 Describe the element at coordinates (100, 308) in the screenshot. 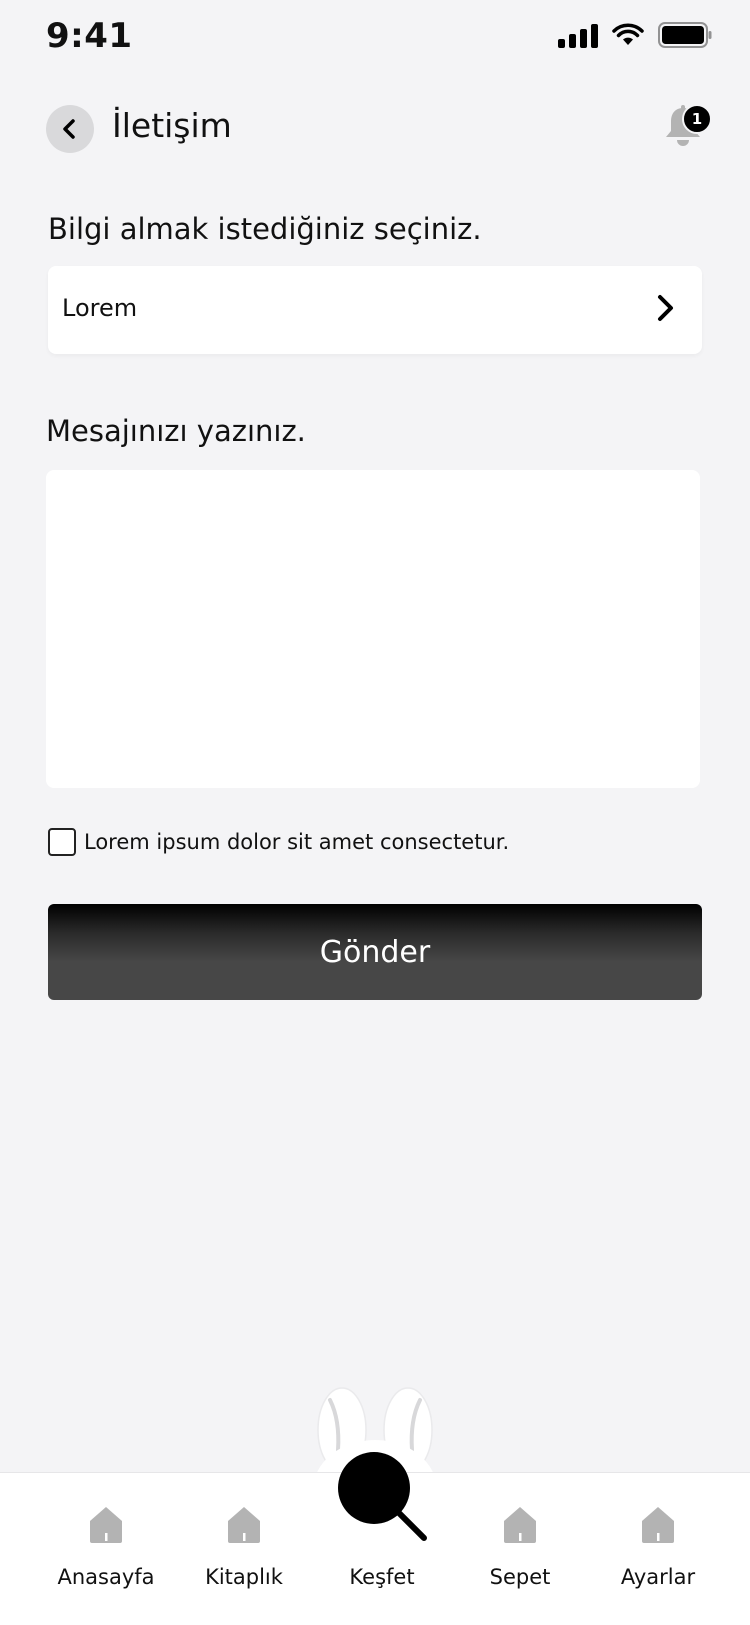

I see `topic-select-value: Lorem` at that location.